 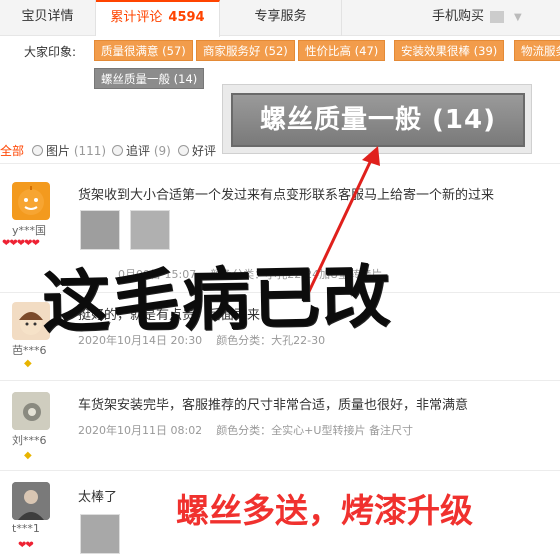 What do you see at coordinates (21, 243) in the screenshot?
I see `user-level-badges: ❤❤❤❤❤` at bounding box center [21, 243].